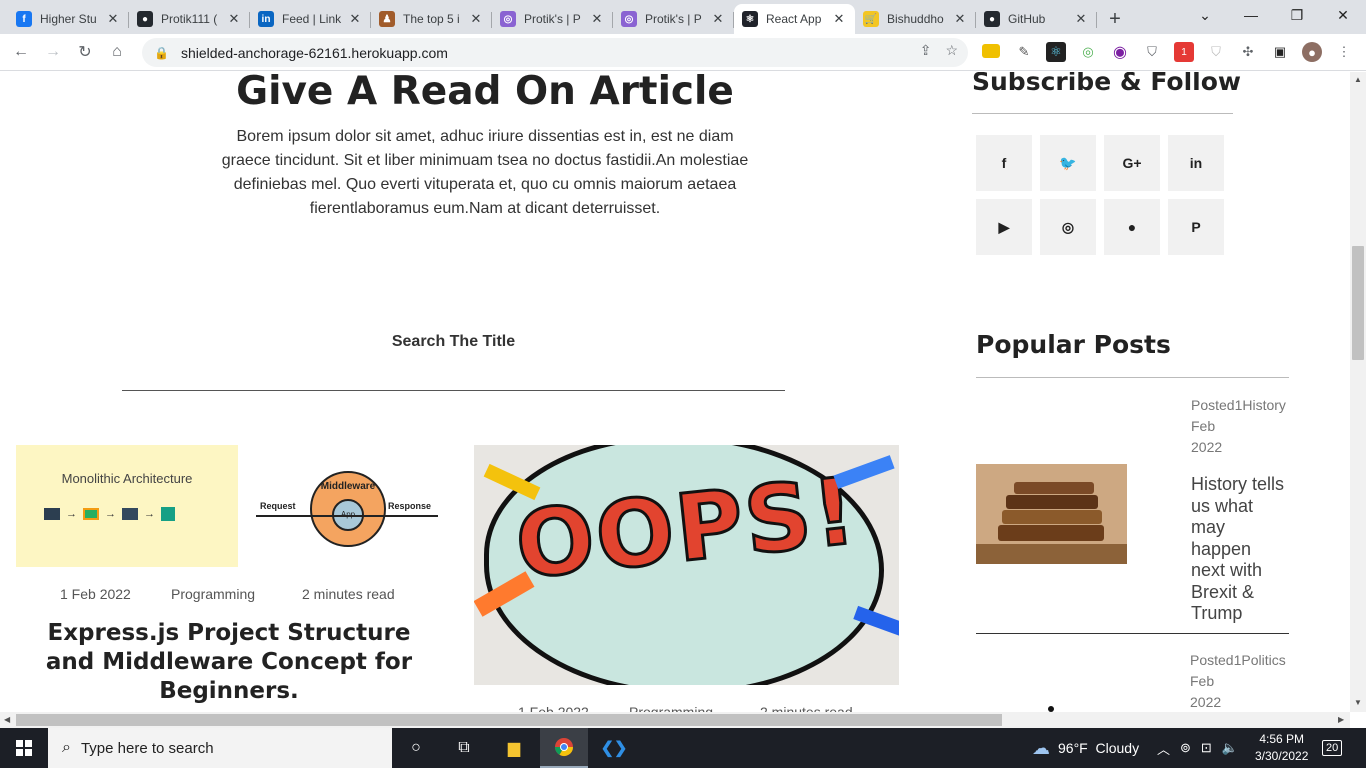 The width and height of the screenshot is (1366, 768). Describe the element at coordinates (1068, 227) in the screenshot. I see `instagram-icon: ◎` at that location.